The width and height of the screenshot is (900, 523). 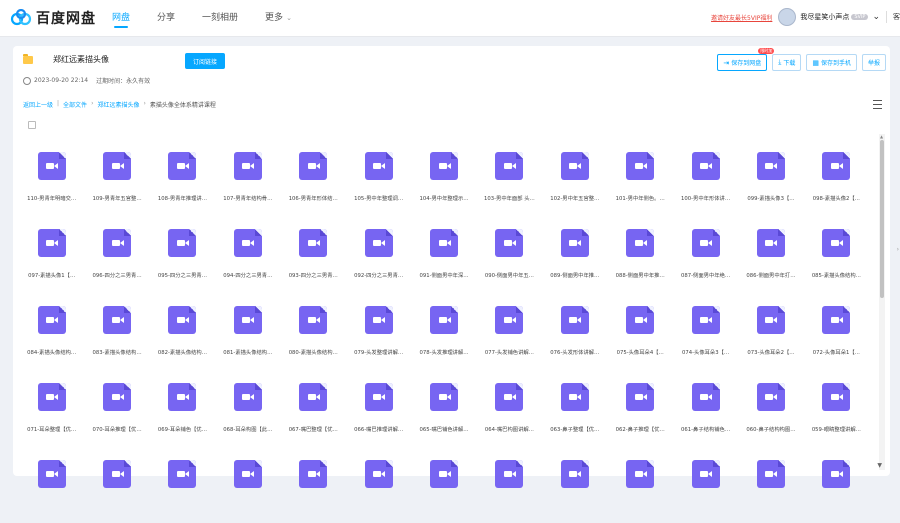 What do you see at coordinates (741, 17) in the screenshot?
I see `promo-link: 邀请好友最长5VIP福利` at bounding box center [741, 17].